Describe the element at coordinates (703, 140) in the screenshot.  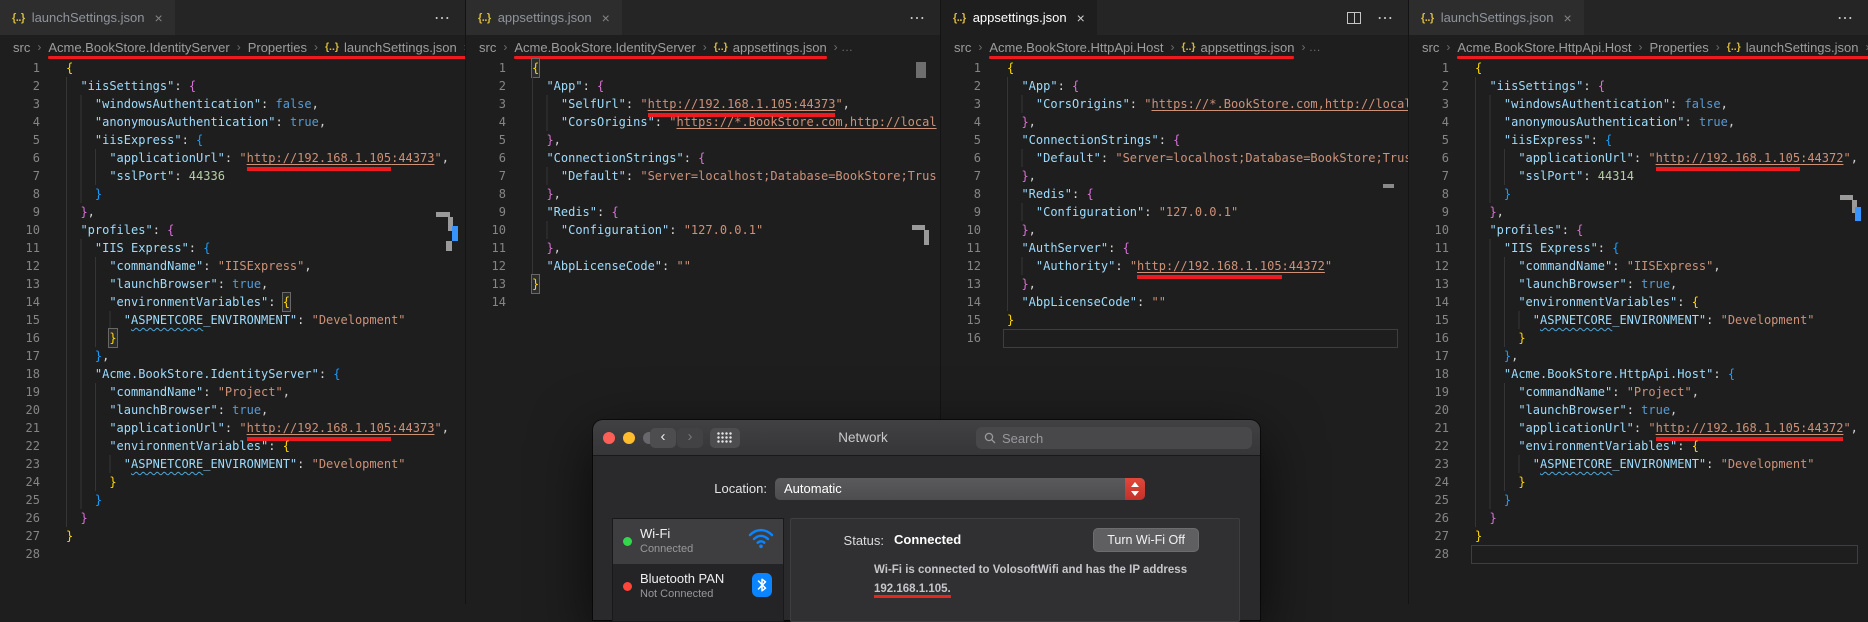
I see `code-line: 5},` at that location.